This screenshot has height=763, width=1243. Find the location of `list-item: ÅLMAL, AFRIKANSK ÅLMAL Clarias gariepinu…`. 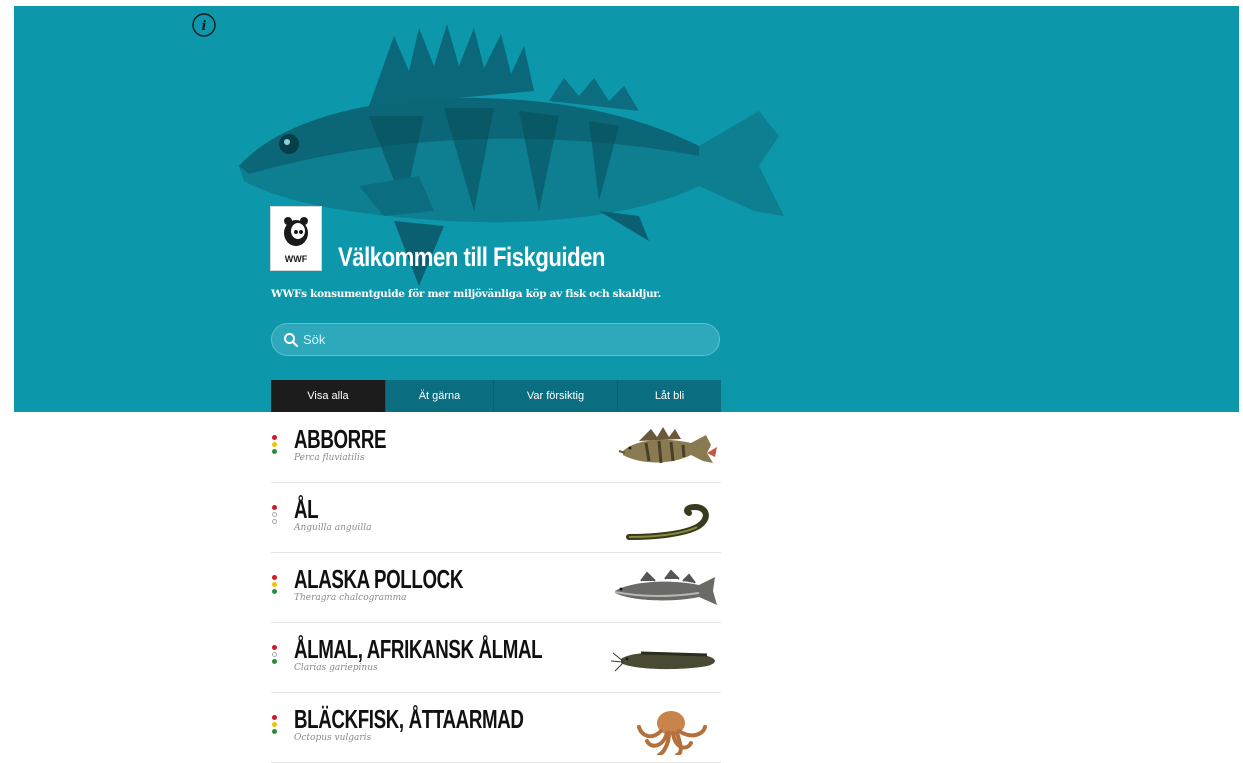

list-item: ÅLMAL, AFRIKANSK ÅLMAL Clarias gariepinu… is located at coordinates (496, 658).